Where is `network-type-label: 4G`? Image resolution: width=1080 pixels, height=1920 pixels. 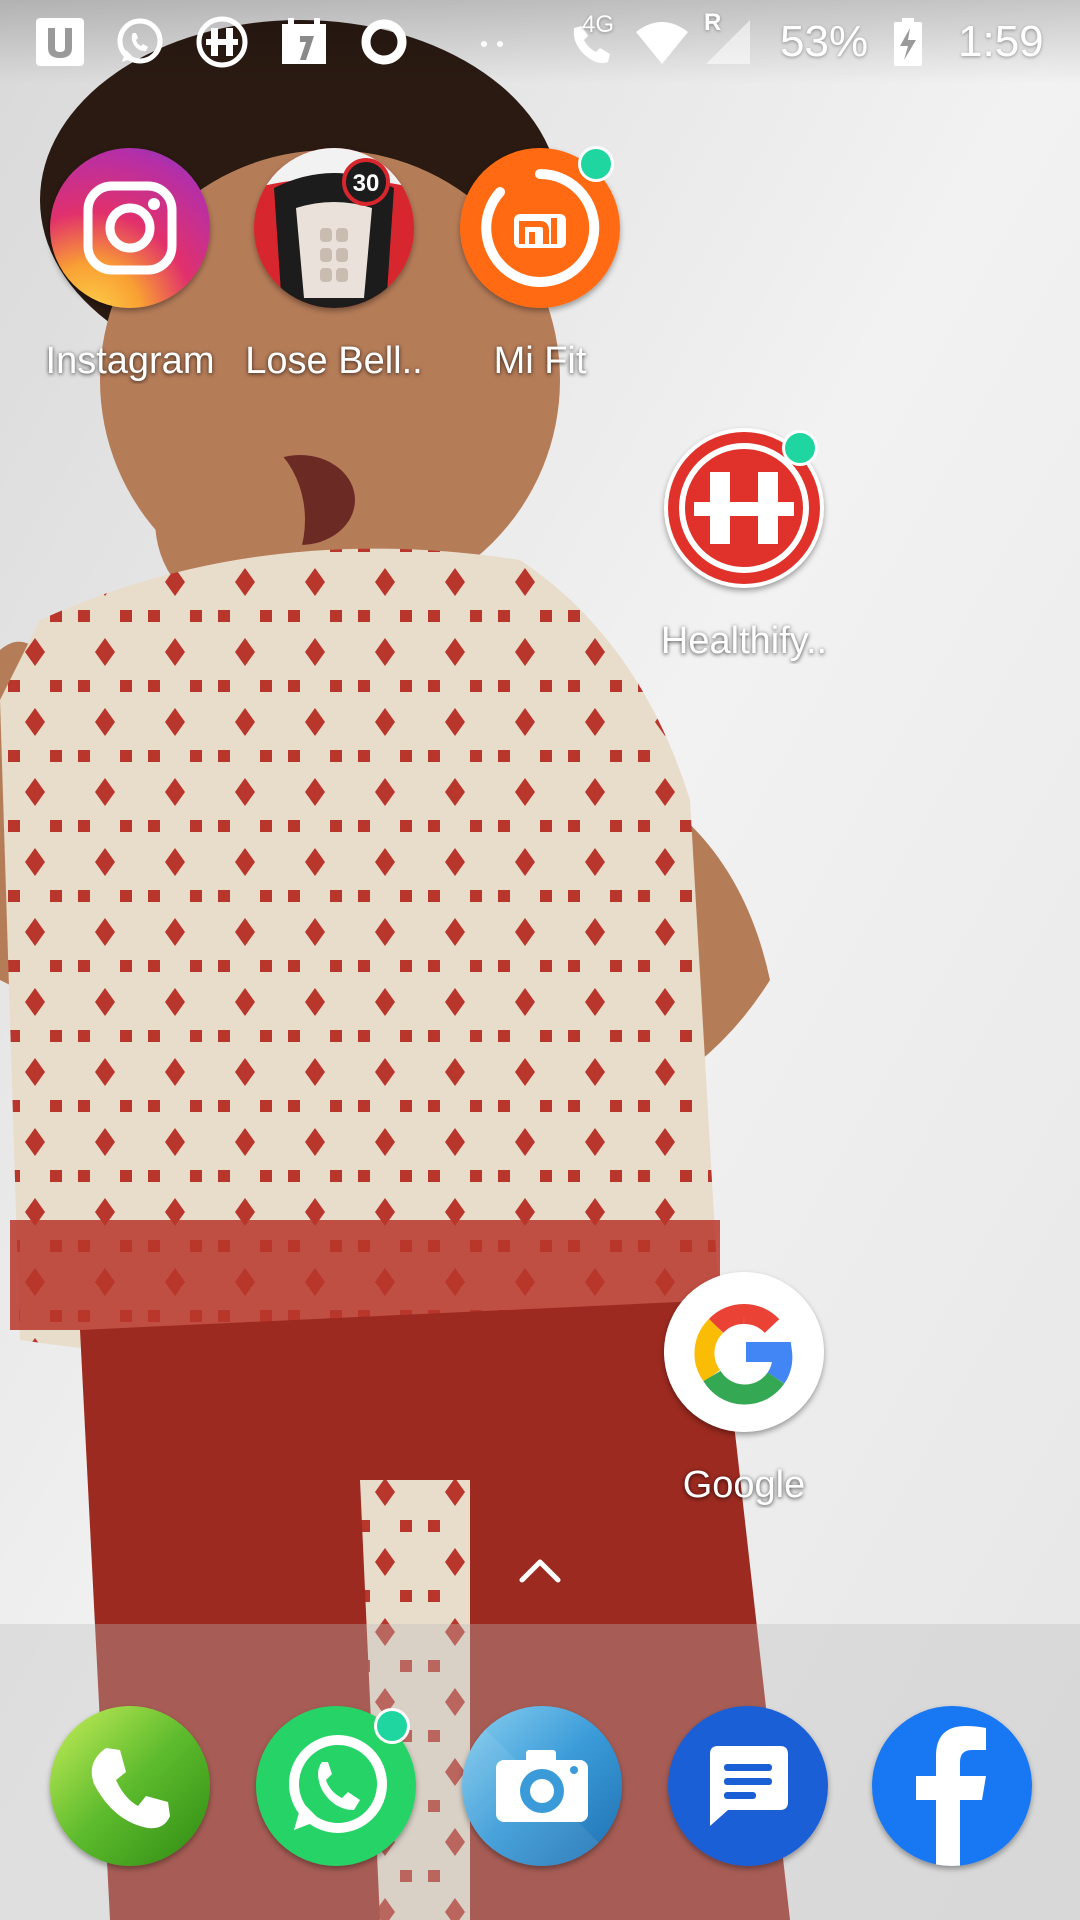 network-type-label: 4G is located at coordinates (598, 24).